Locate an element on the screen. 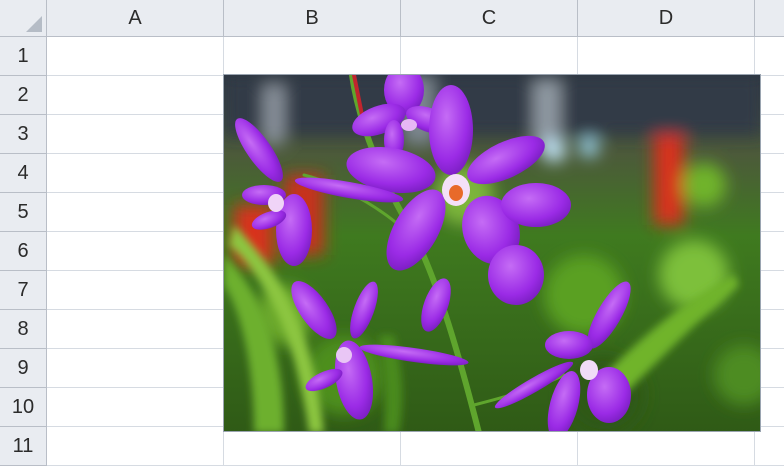 This screenshot has height=466, width=784. cell-d1 is located at coordinates (666, 56).